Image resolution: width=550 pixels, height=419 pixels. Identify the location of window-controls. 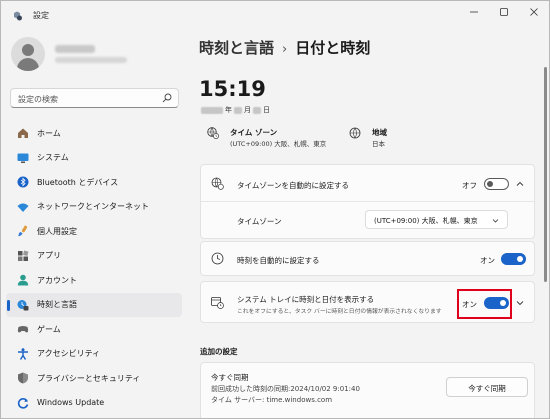
(504, 12).